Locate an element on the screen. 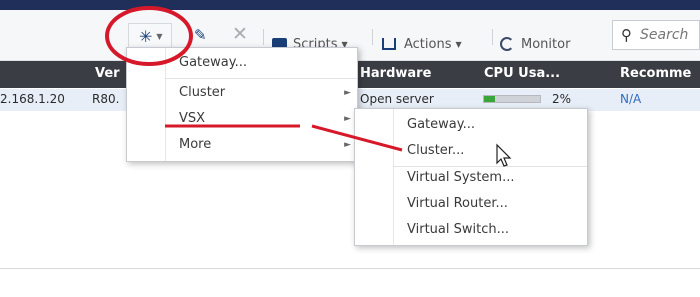  annotation-arrow-line is located at coordinates (357, 138).